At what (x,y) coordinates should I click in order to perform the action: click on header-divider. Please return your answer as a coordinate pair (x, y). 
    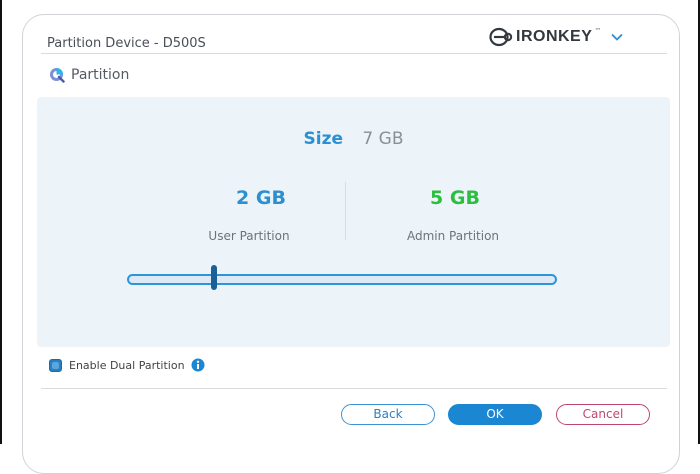
    Looking at the image, I should click on (354, 53).